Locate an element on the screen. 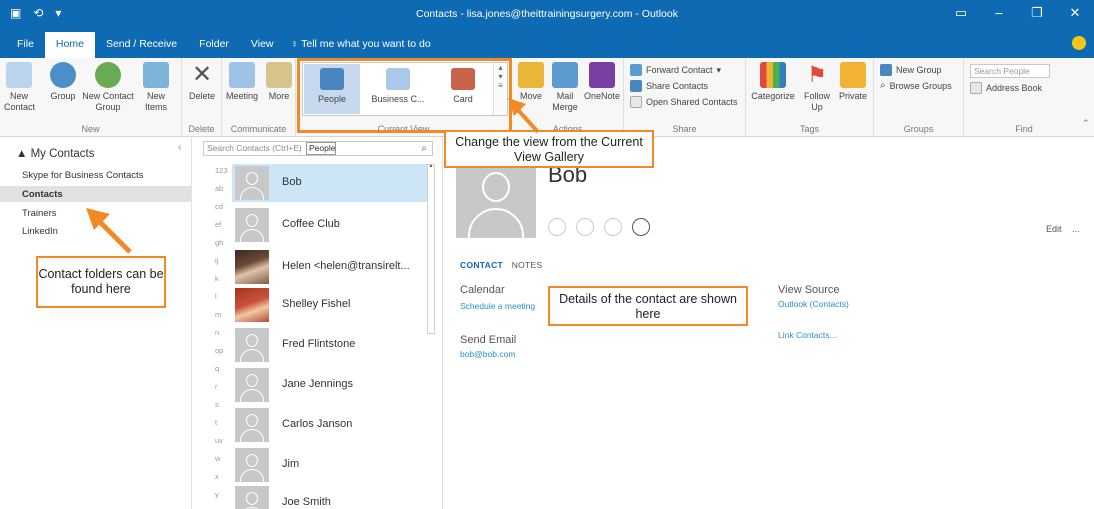 This screenshot has height=509, width=1094. alpha-index-item: y is located at coordinates (217, 494).